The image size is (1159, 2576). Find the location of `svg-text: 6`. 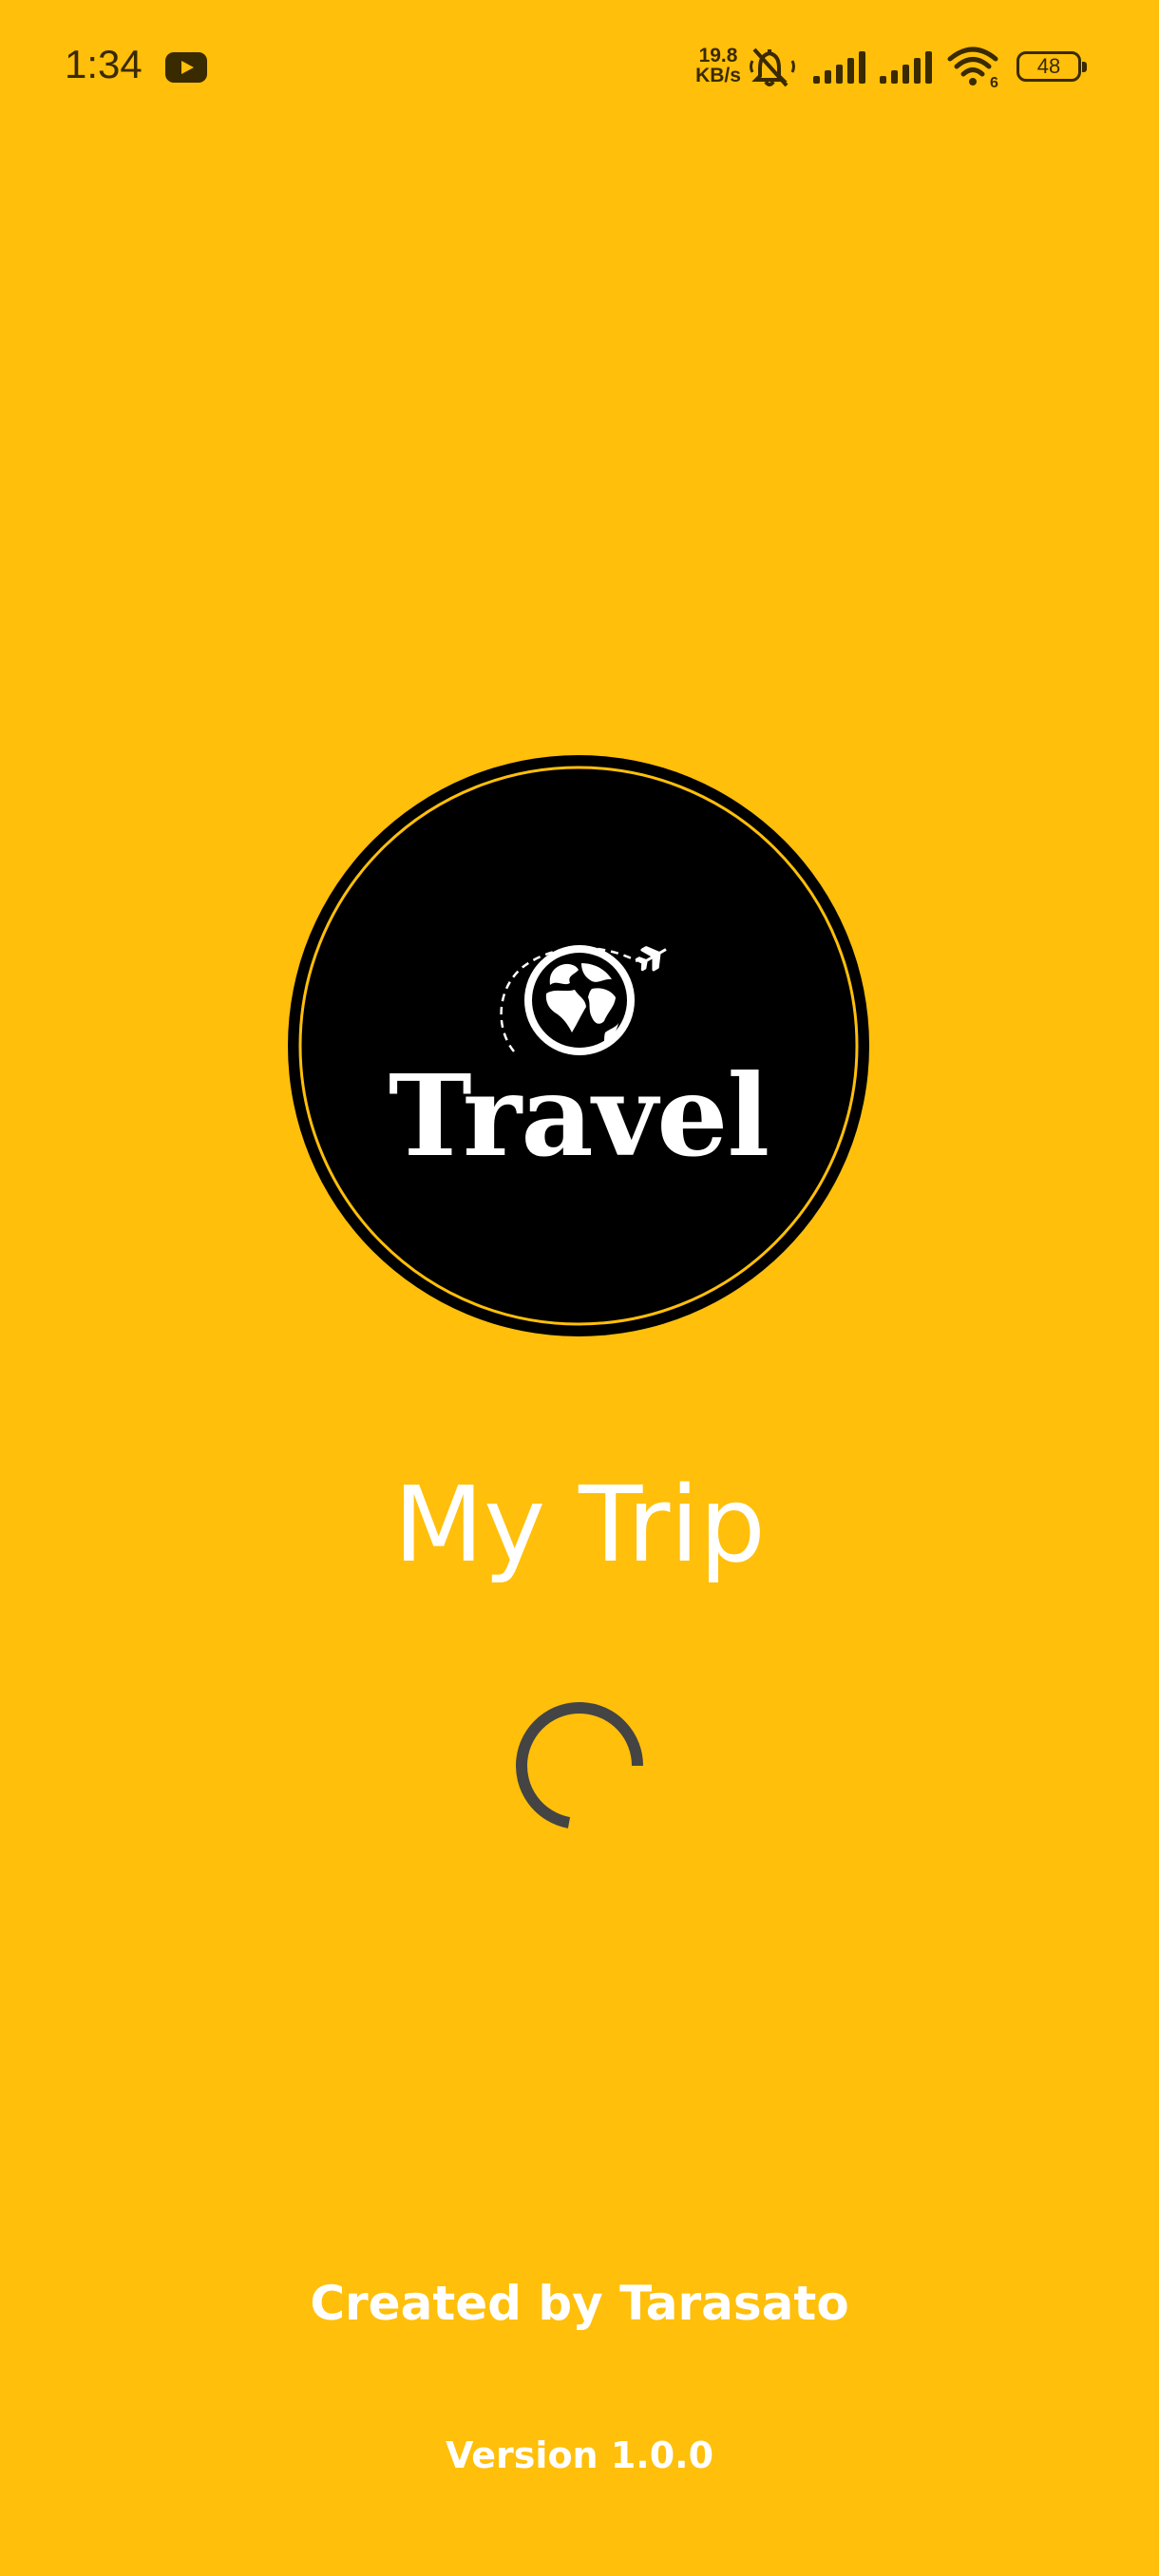

svg-text: 6 is located at coordinates (994, 82).